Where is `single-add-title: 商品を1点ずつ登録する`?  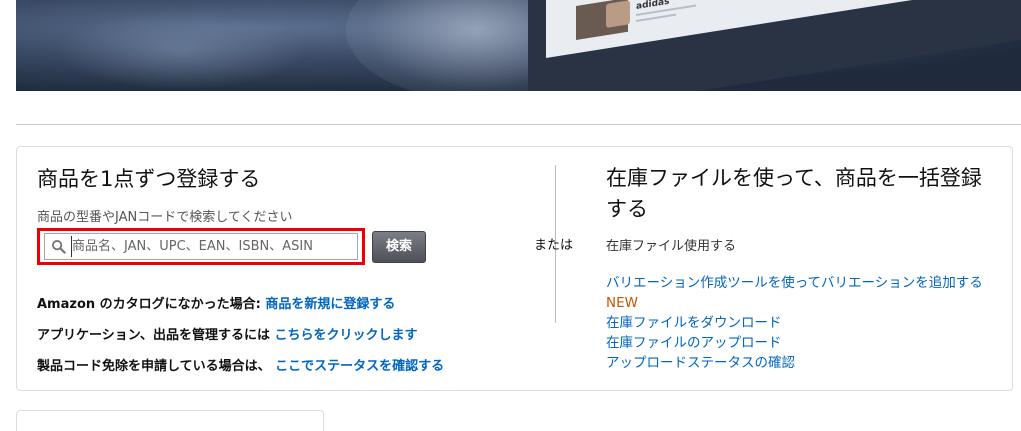 single-add-title: 商品を1点ずつ登録する is located at coordinates (149, 179).